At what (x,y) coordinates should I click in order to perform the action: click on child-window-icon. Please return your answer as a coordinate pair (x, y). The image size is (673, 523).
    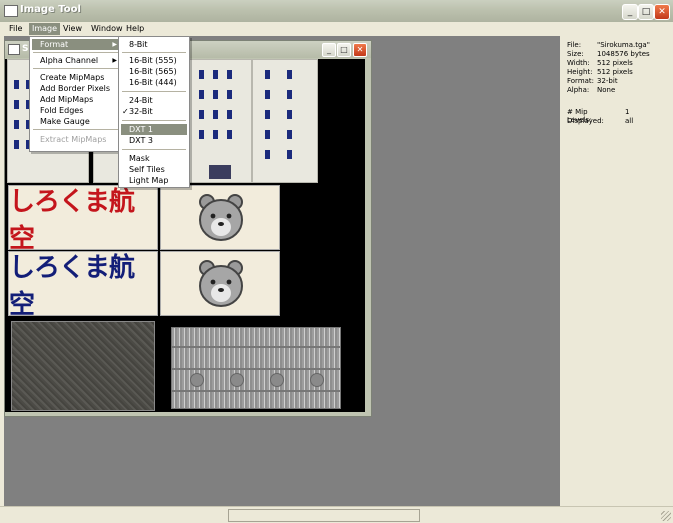
    Looking at the image, I should click on (14, 49).